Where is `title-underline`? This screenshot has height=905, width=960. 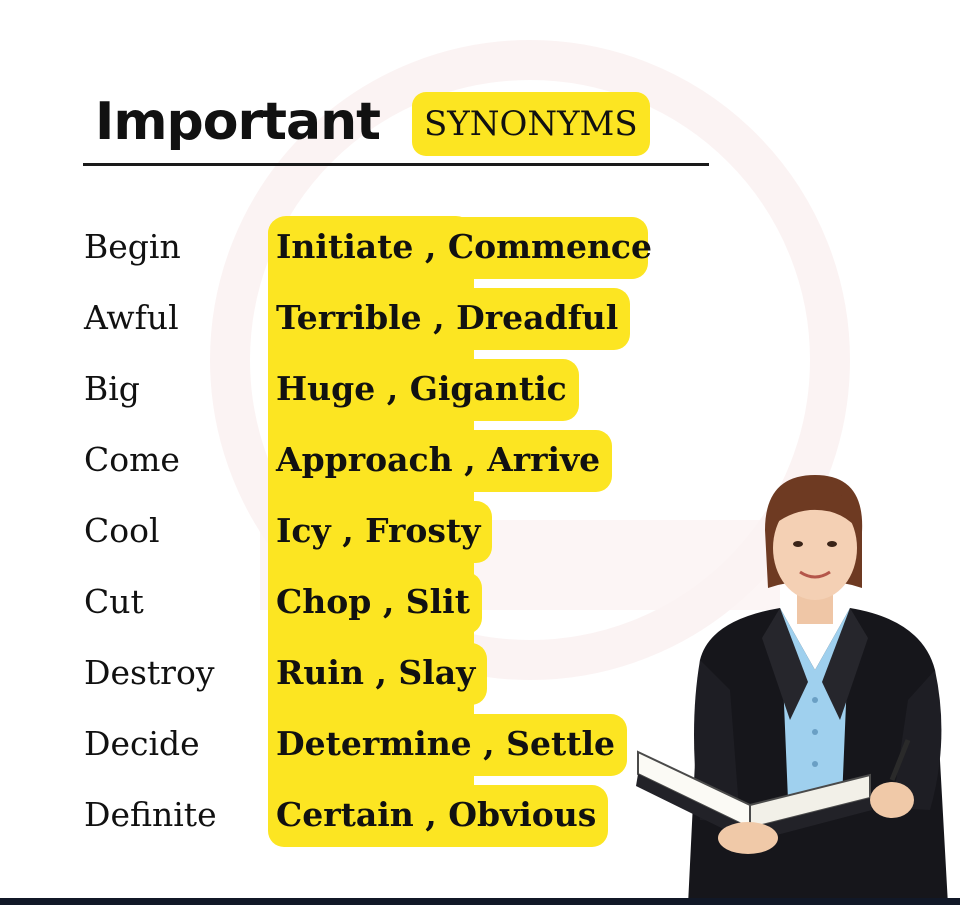 title-underline is located at coordinates (396, 164).